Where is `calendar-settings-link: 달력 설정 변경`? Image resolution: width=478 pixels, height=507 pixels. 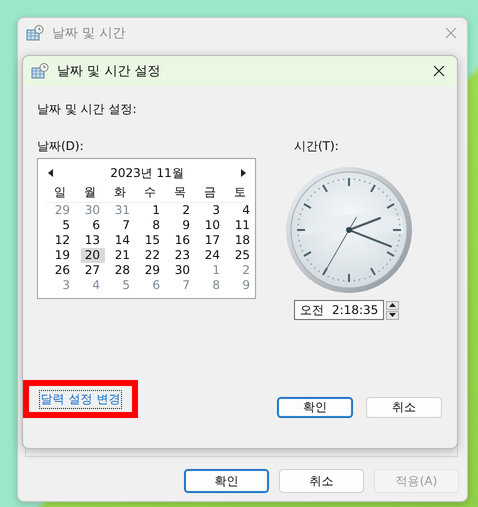 calendar-settings-link: 달력 설정 변경 is located at coordinates (81, 399).